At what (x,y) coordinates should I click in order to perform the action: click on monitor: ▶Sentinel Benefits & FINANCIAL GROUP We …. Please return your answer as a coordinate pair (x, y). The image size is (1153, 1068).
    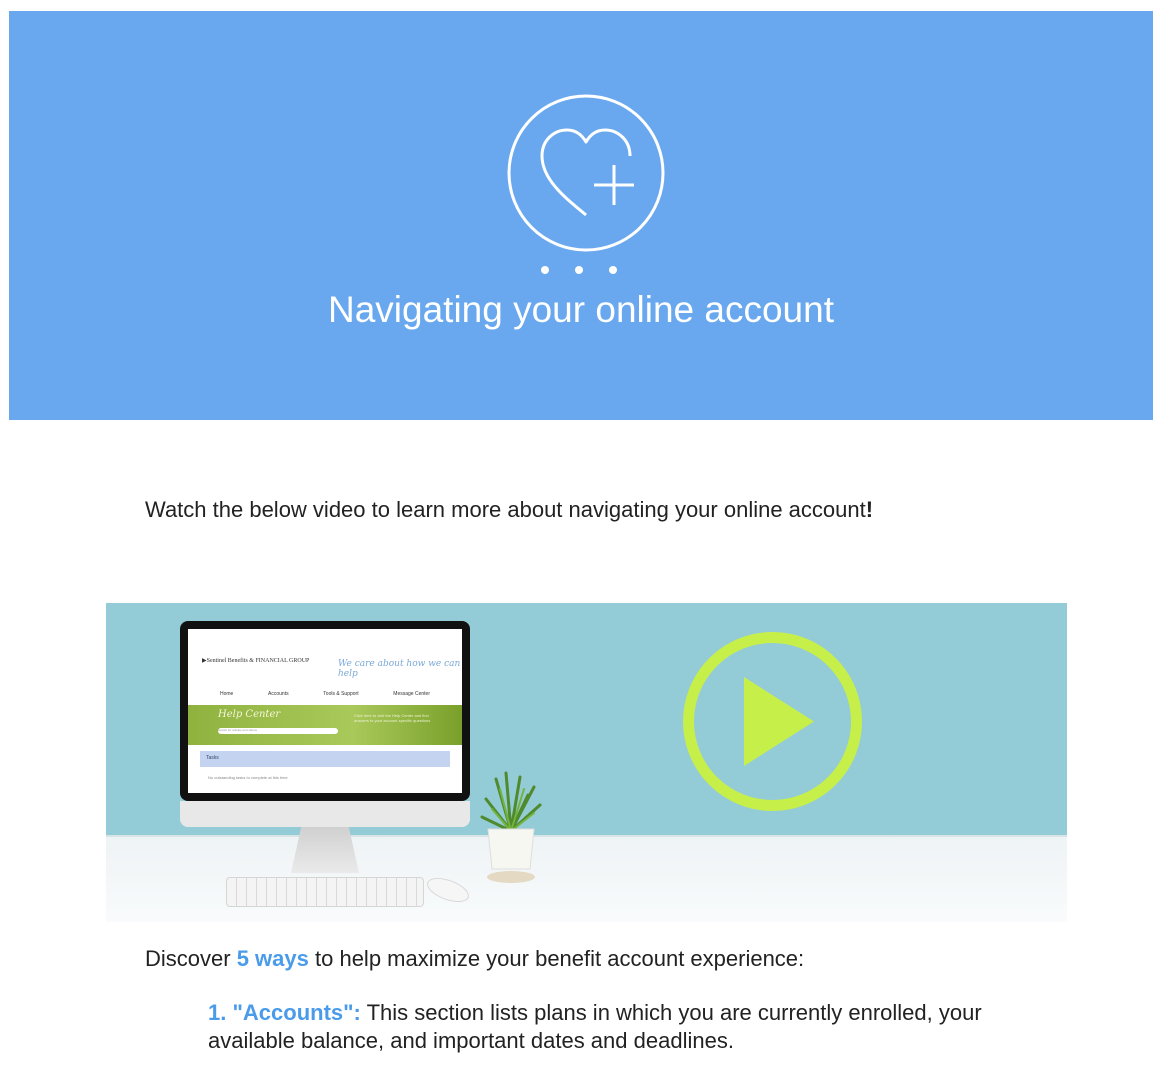
    Looking at the image, I should click on (325, 711).